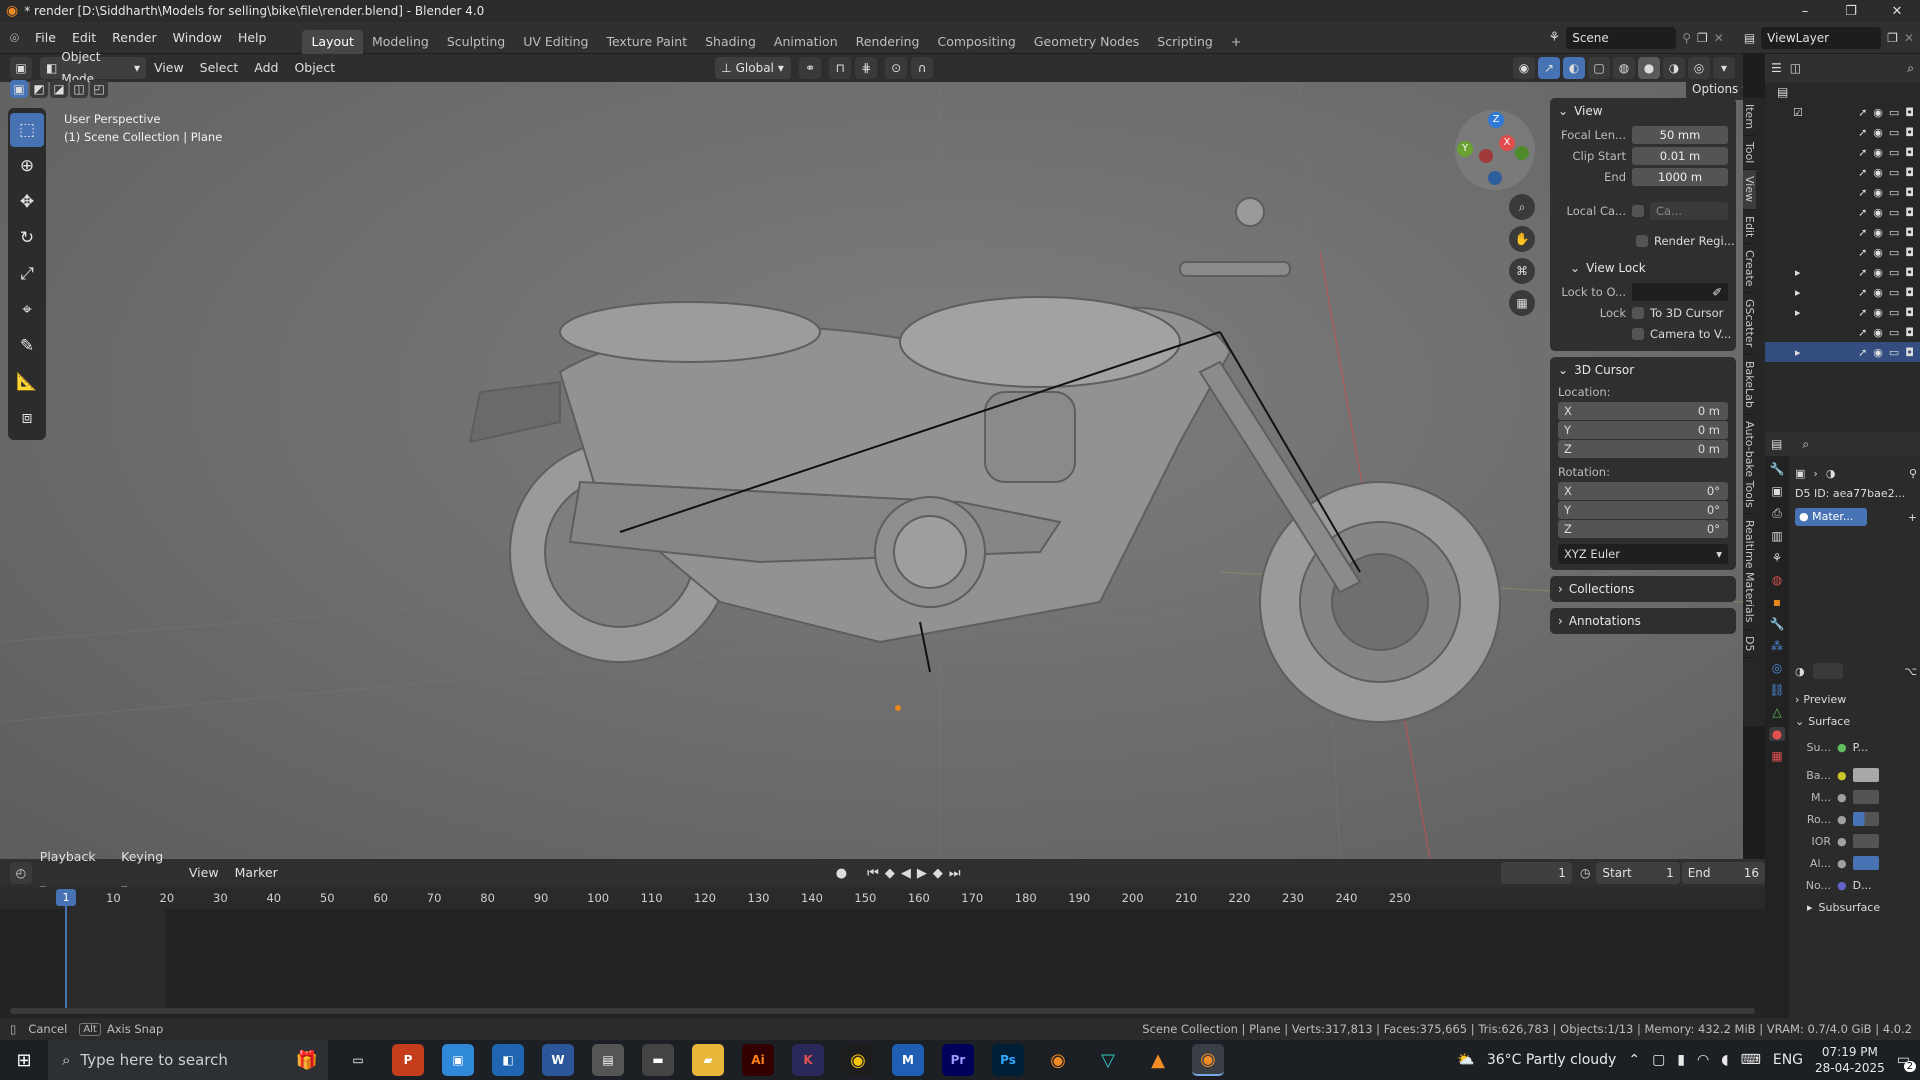 The width and height of the screenshot is (1920, 1080). Describe the element at coordinates (1856, 907) in the screenshot. I see `subsurface-panel-header: ▸ Subsurface` at that location.